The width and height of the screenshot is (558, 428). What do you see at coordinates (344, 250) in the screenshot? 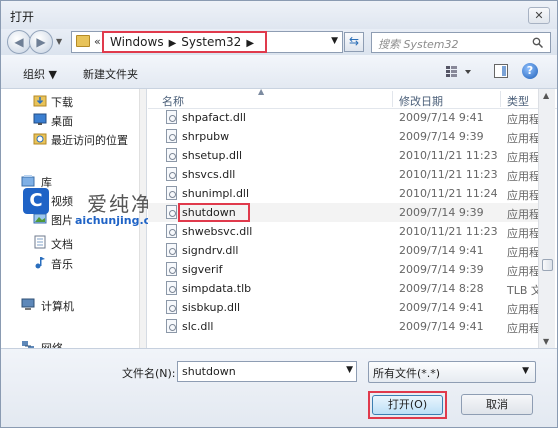
I see `file-row: signdrv.dll 2009/7/14 9:41 应用程` at bounding box center [344, 250].